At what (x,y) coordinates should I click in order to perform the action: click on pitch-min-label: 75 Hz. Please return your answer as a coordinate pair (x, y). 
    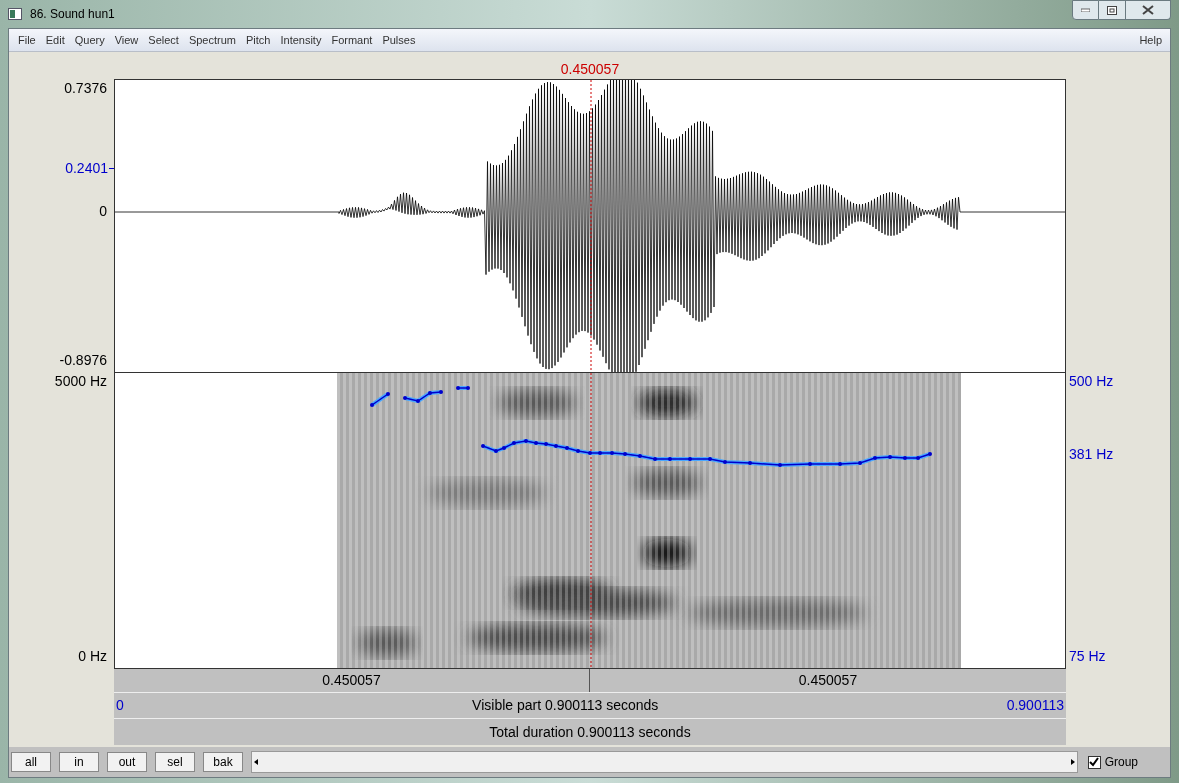
    Looking at the image, I should click on (1087, 656).